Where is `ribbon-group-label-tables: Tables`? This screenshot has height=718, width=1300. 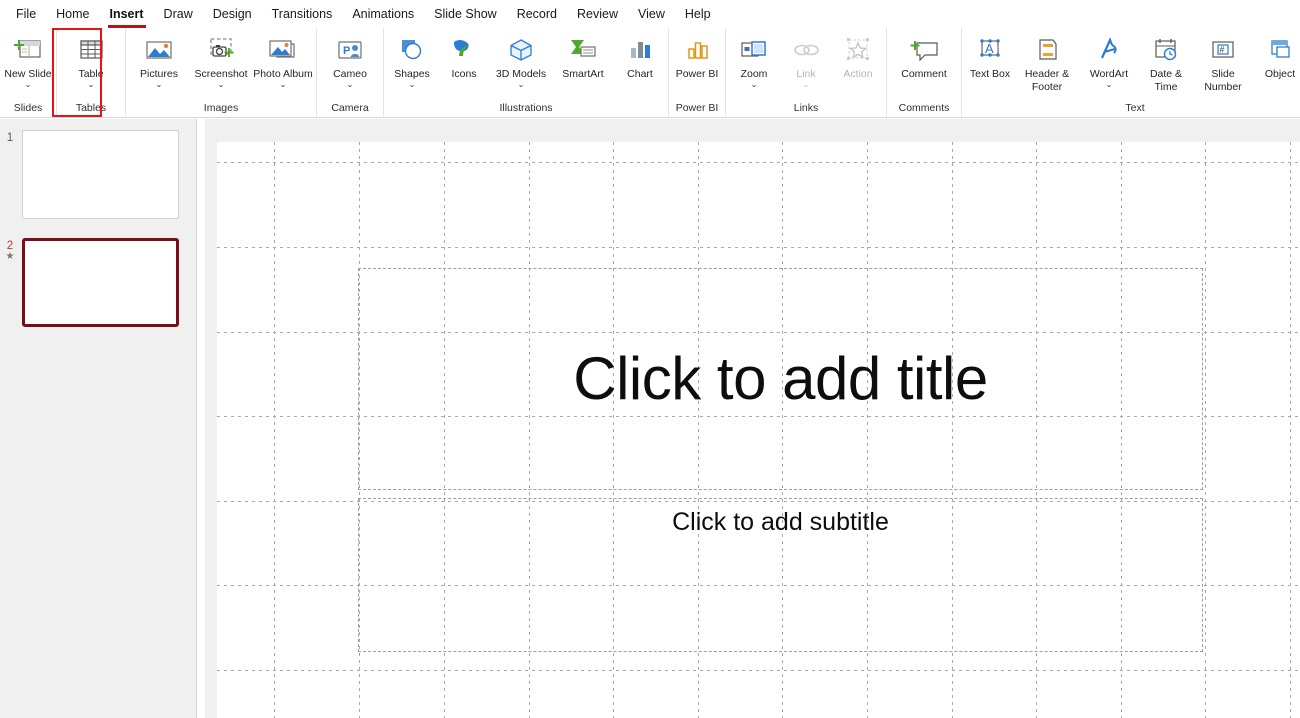 ribbon-group-label-tables: Tables is located at coordinates (91, 108).